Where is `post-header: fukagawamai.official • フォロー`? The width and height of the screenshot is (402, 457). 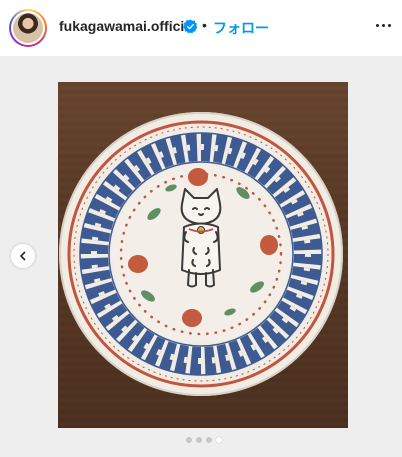
post-header: fukagawamai.official • フォロー is located at coordinates (201, 28).